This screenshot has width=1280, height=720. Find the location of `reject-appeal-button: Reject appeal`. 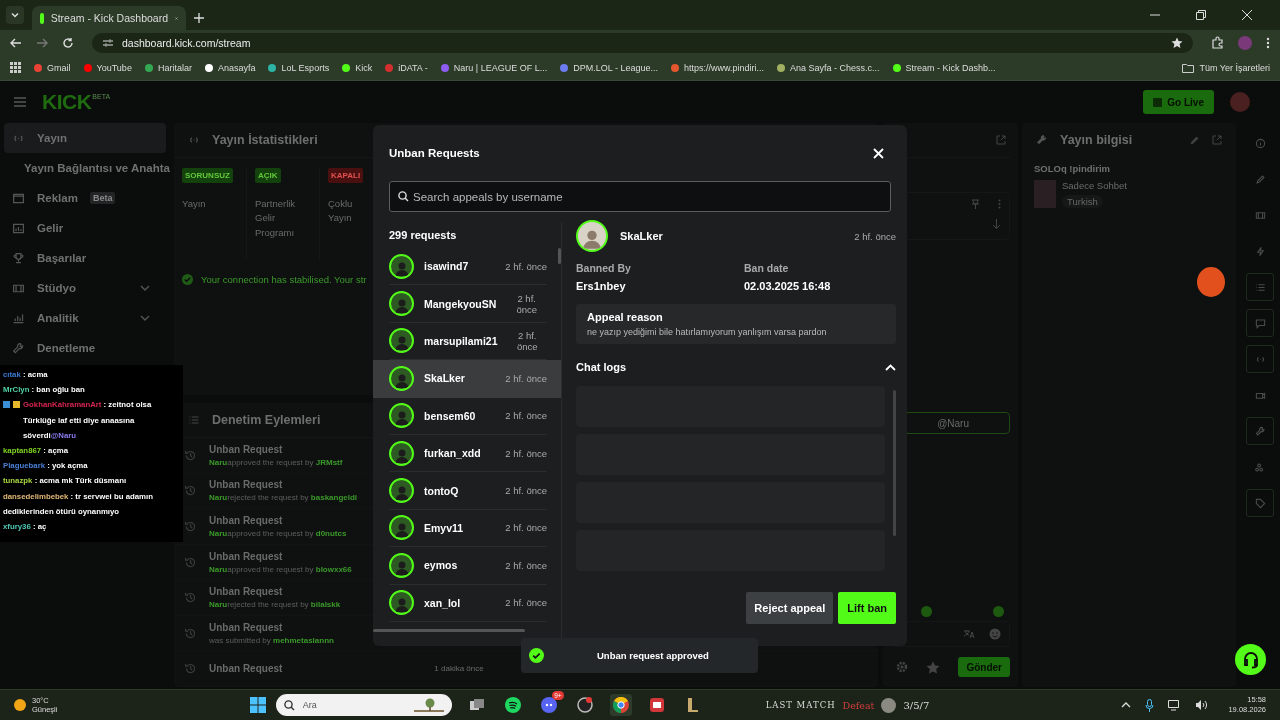

reject-appeal-button: Reject appeal is located at coordinates (790, 608).